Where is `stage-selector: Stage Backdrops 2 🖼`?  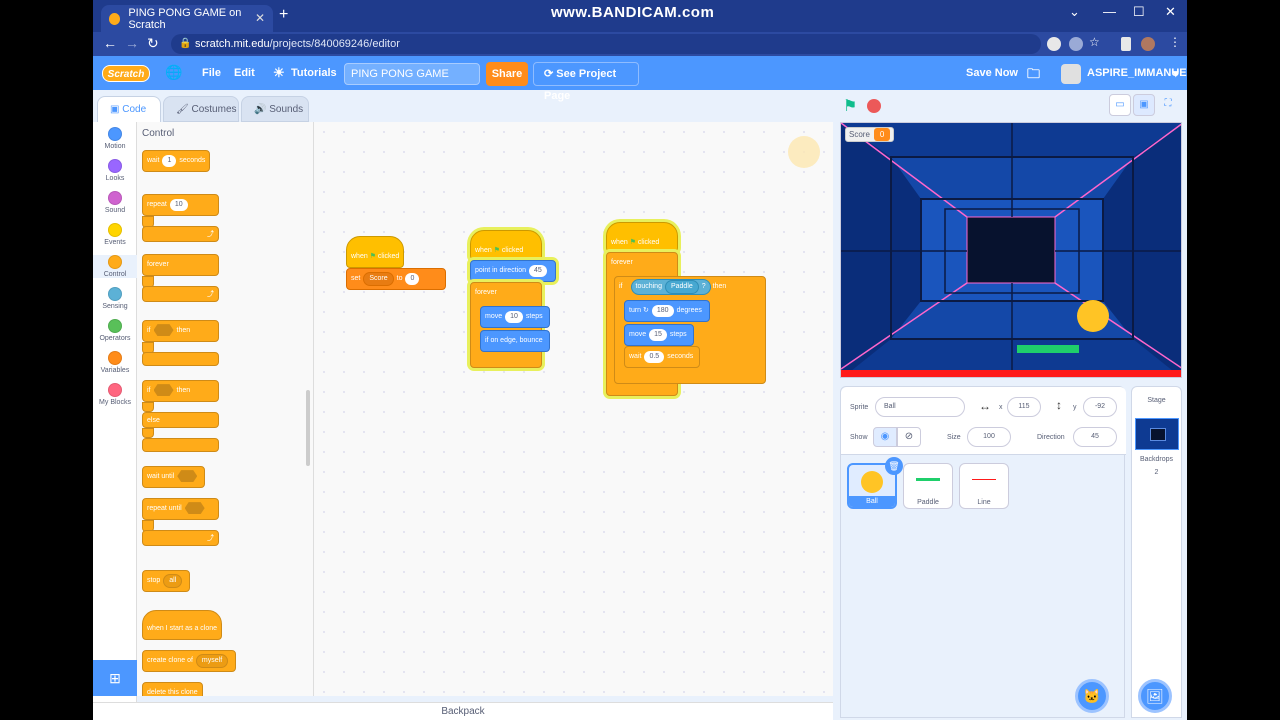
stage-selector: Stage Backdrops 2 🖼 is located at coordinates (1156, 552).